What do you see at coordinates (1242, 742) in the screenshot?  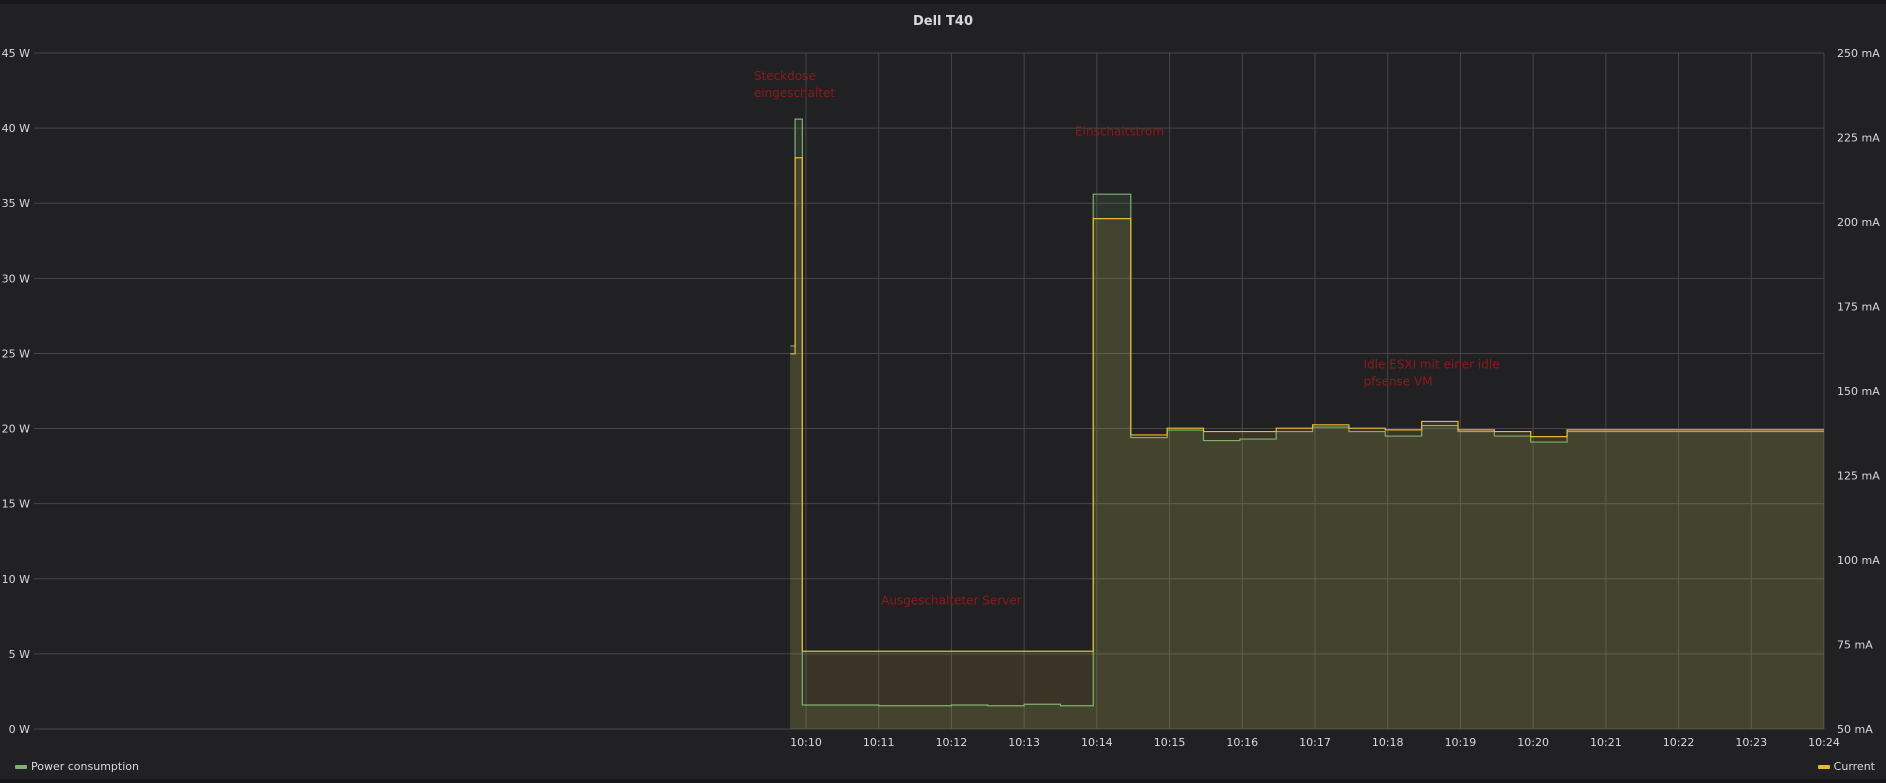 I see `x-tick-label: 10:16` at bounding box center [1242, 742].